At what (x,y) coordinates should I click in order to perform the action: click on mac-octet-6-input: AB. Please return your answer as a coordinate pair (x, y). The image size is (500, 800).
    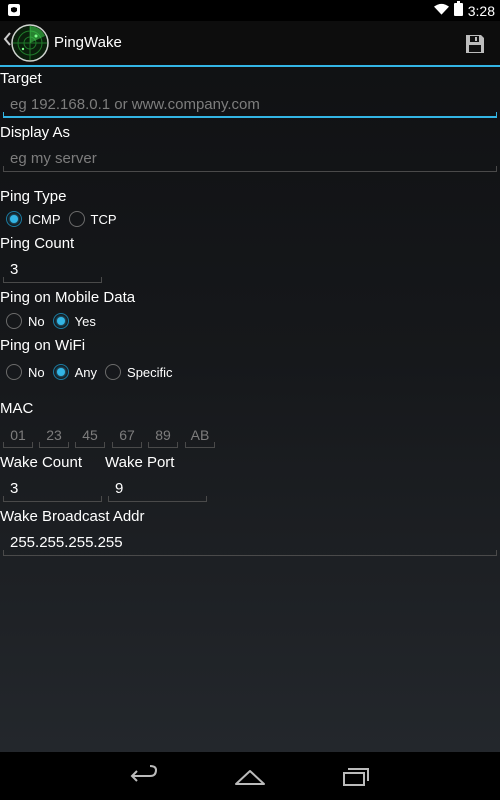
    Looking at the image, I should click on (200, 436).